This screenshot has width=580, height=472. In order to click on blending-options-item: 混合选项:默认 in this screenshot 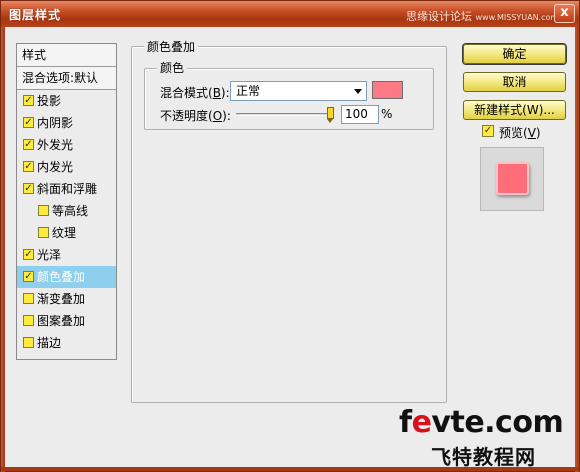, I will do `click(66, 78)`.